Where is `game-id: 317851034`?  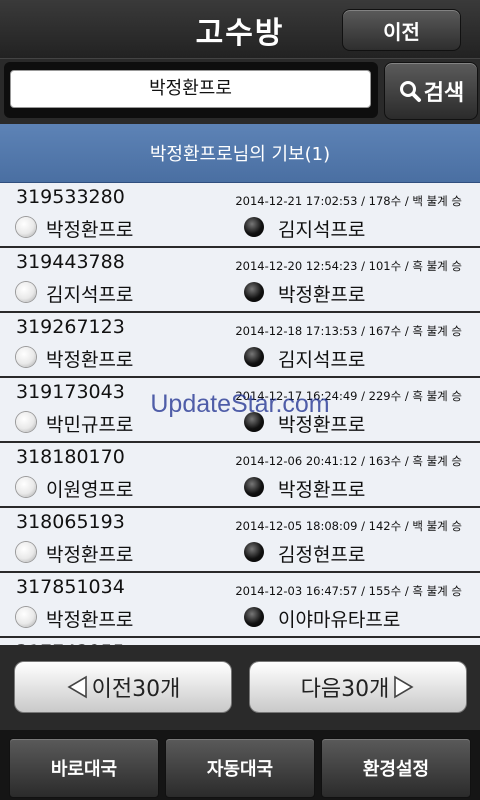 game-id: 317851034 is located at coordinates (70, 587).